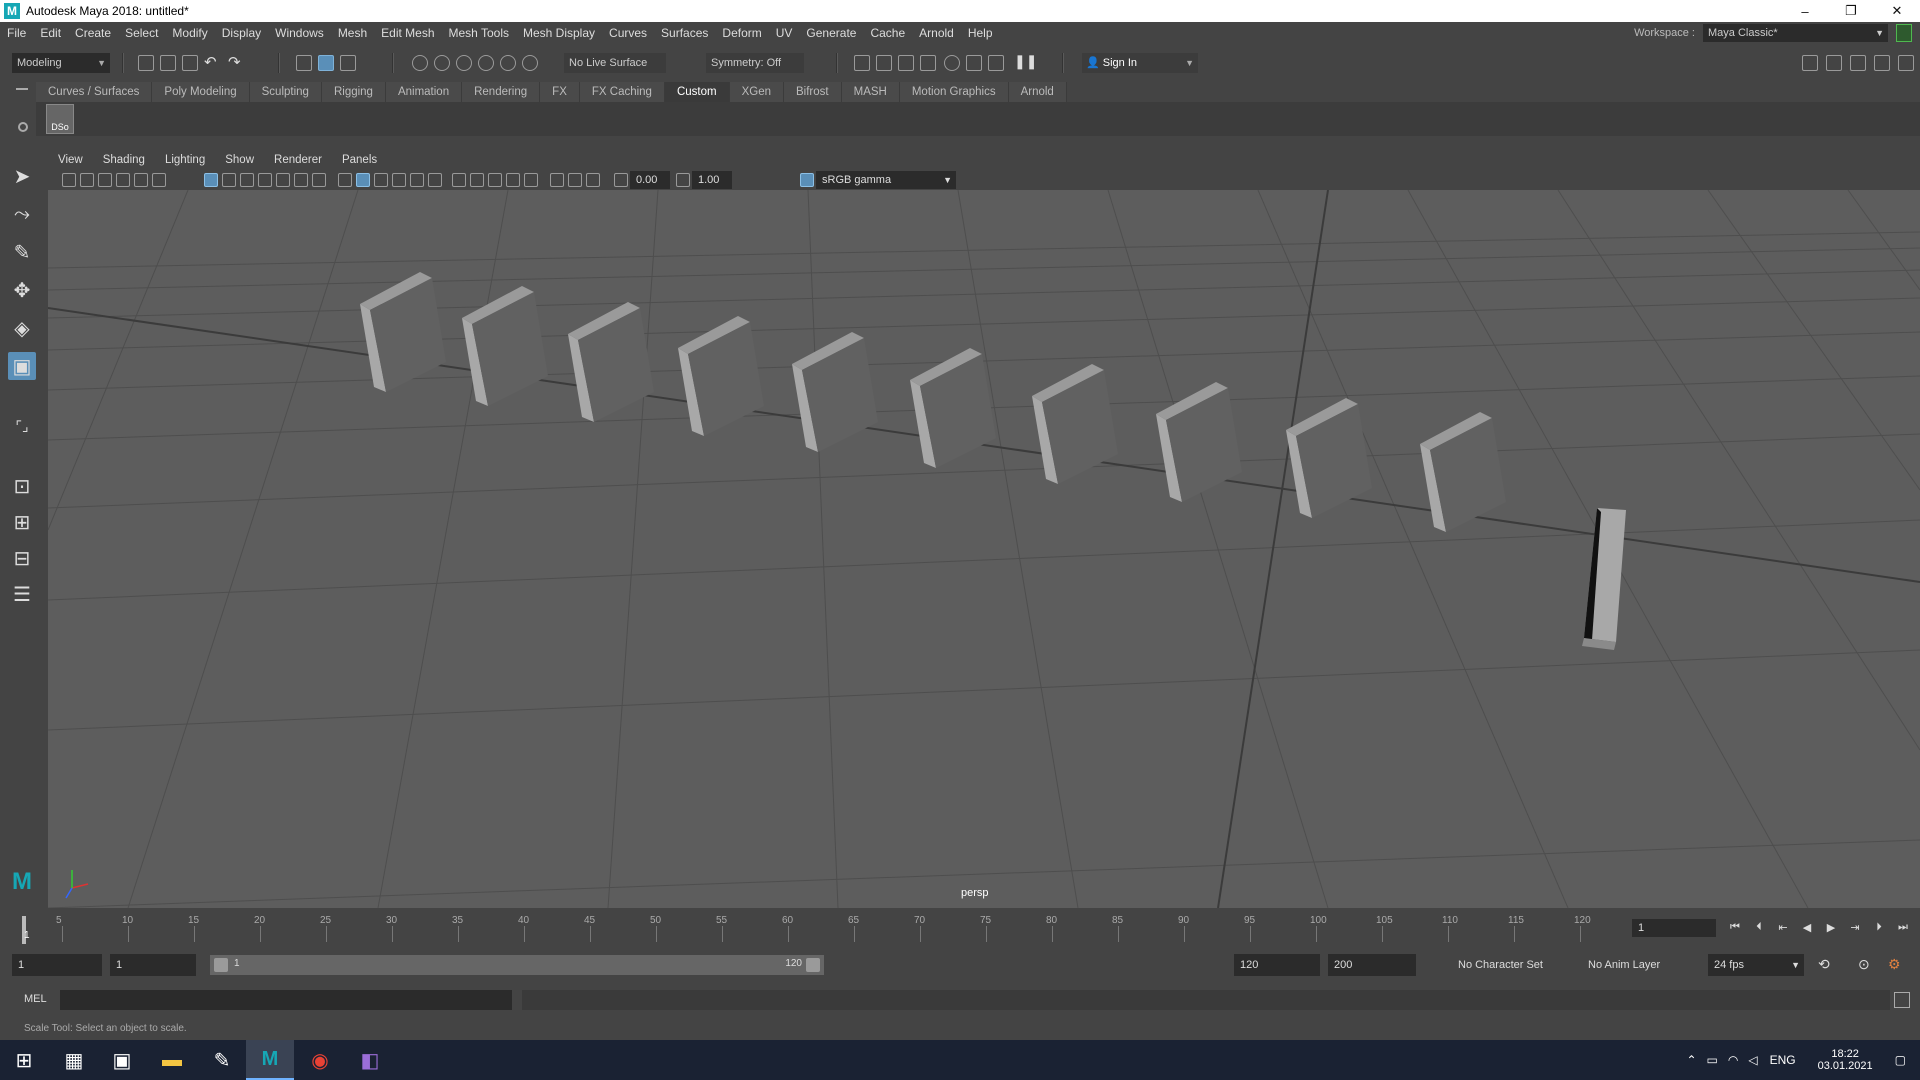 The image size is (1920, 1080). What do you see at coordinates (211, 180) in the screenshot?
I see `grid-icon` at bounding box center [211, 180].